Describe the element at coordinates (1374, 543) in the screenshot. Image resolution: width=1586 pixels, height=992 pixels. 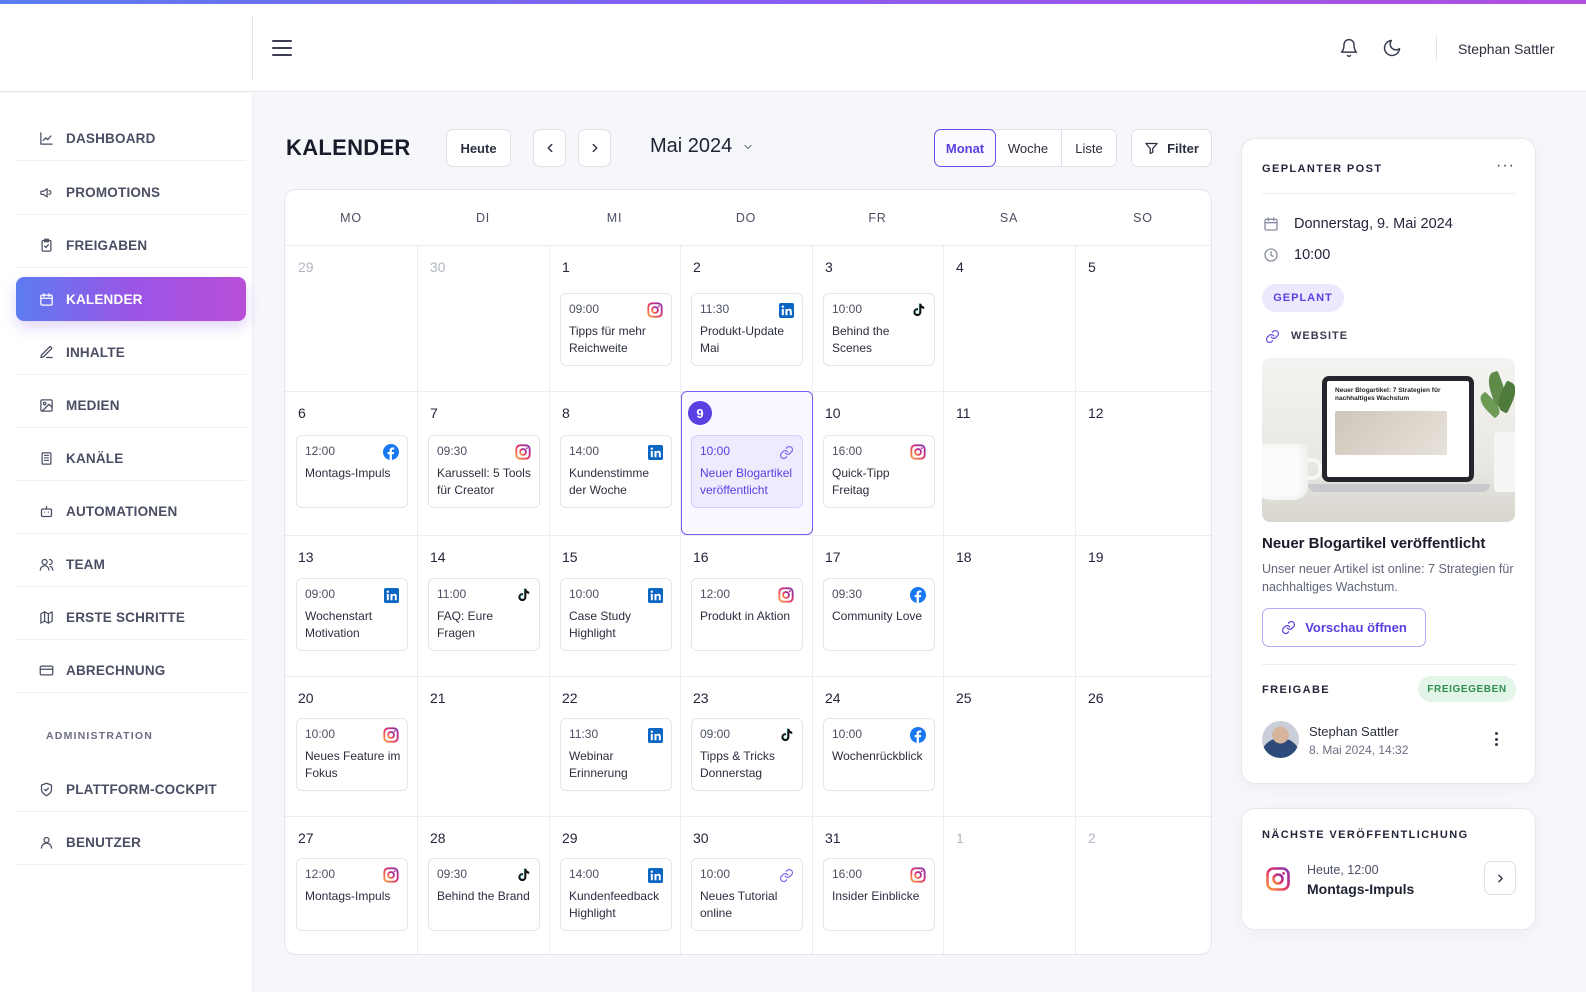
I see `post-title: Neuer Blogartikel veröffentlicht` at that location.